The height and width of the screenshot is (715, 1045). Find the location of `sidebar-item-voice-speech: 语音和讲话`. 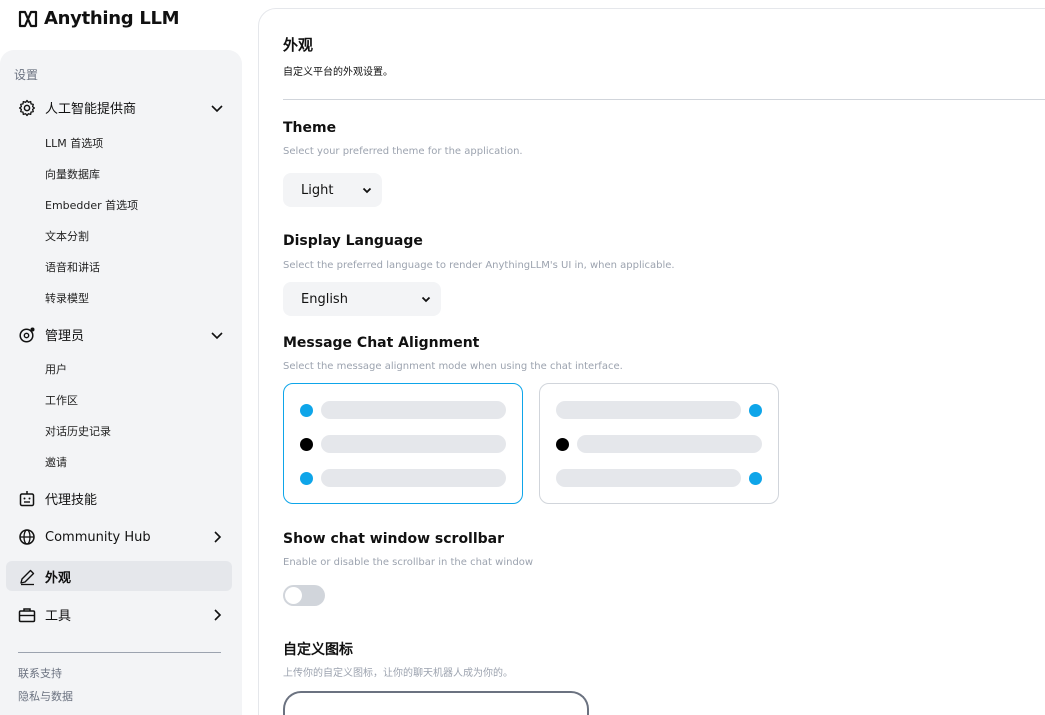

sidebar-item-voice-speech: 语音和讲话 is located at coordinates (72, 267).